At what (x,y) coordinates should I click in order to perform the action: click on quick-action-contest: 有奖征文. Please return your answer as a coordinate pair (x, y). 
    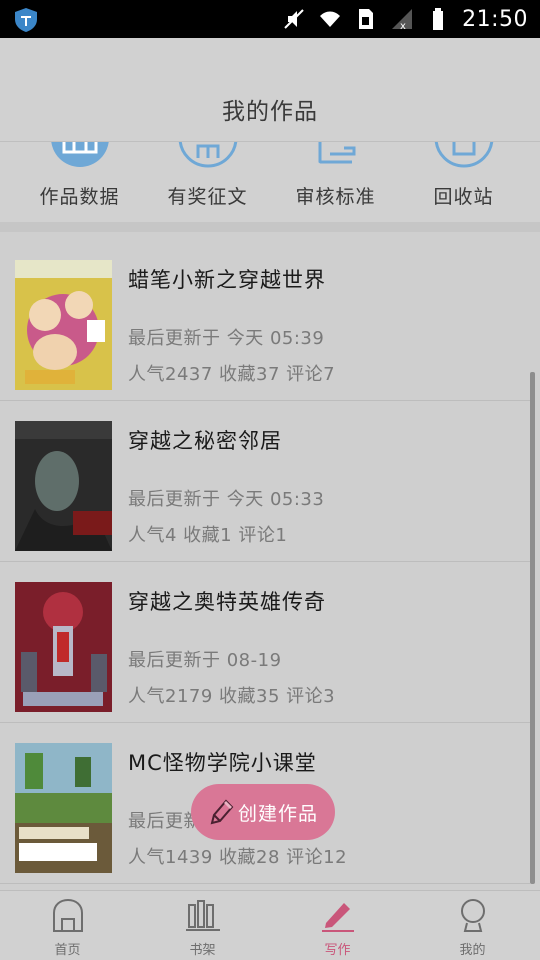
    Looking at the image, I should click on (207, 182).